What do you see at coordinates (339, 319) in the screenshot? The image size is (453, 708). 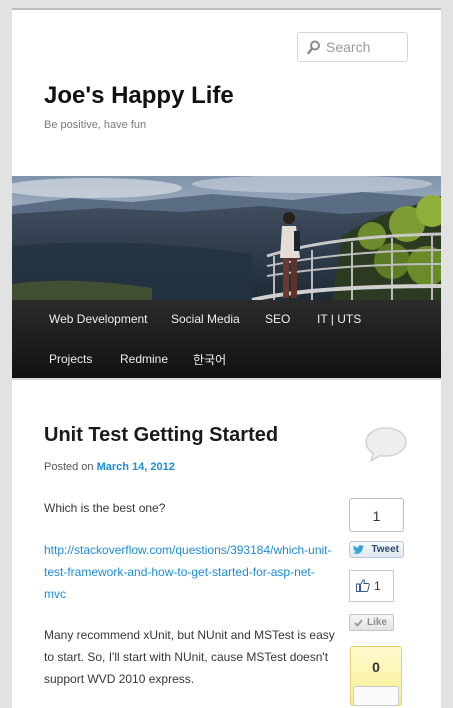 I see `nav-item-it-uts: IT | UTS` at bounding box center [339, 319].